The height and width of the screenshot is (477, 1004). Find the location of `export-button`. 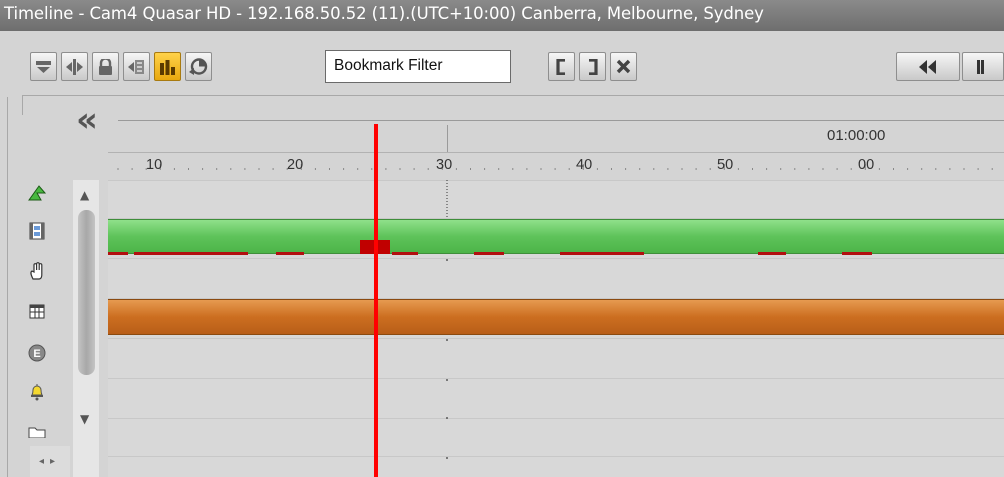

export-button is located at coordinates (136, 66).